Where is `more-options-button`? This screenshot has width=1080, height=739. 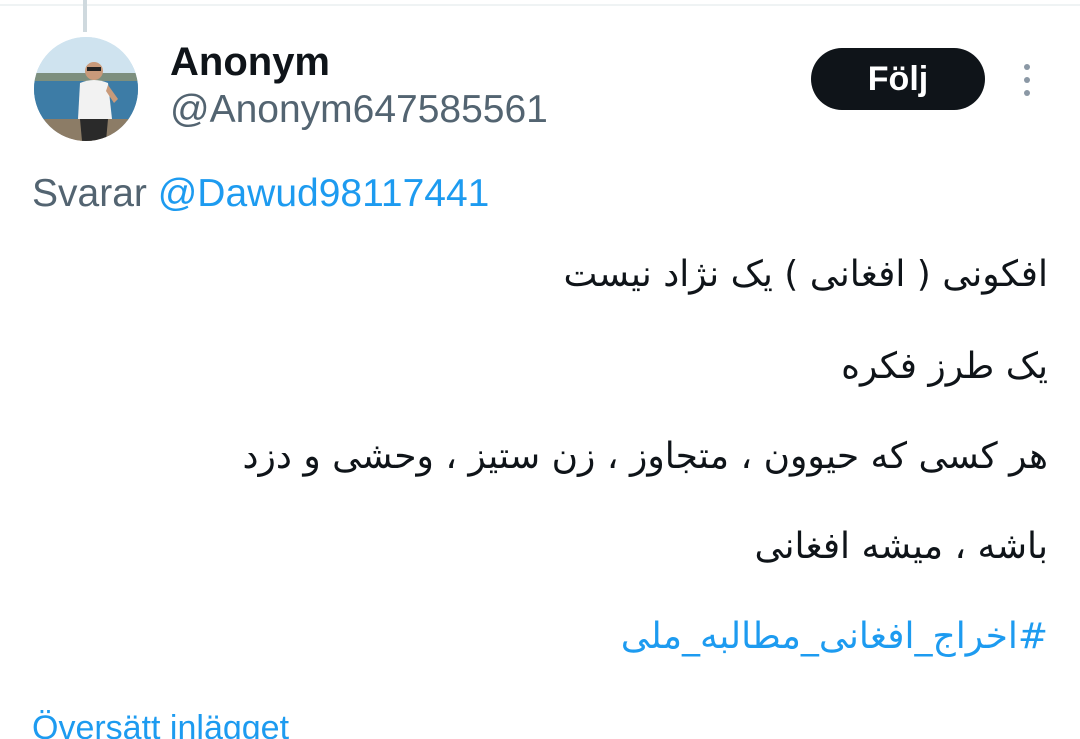 more-options-button is located at coordinates (1027, 80).